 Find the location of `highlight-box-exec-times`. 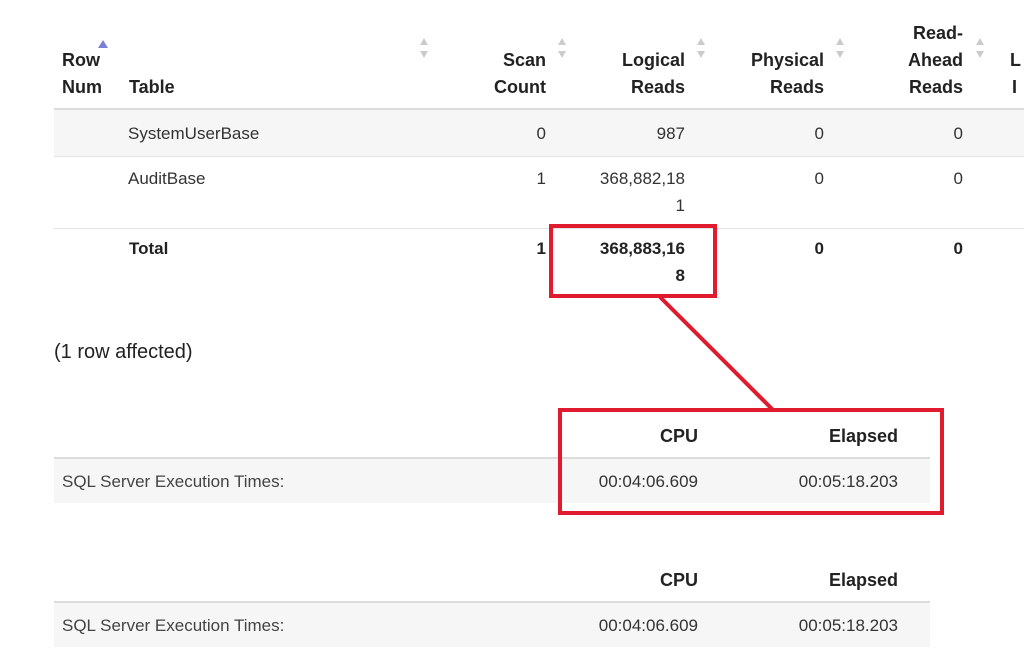

highlight-box-exec-times is located at coordinates (751, 461).